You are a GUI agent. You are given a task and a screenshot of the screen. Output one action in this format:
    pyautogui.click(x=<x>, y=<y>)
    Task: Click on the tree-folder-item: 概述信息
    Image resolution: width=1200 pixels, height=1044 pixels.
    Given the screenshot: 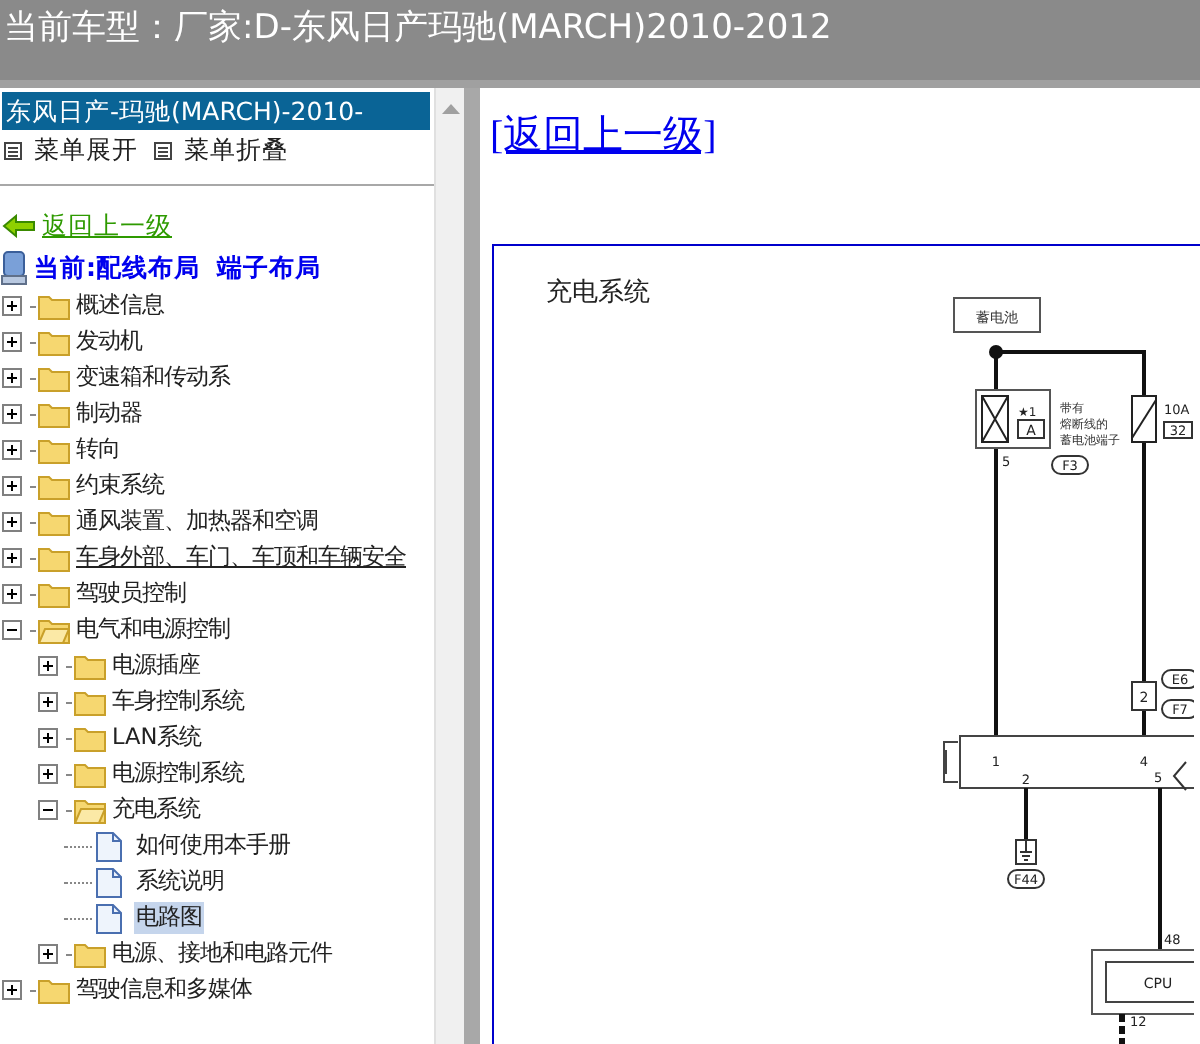 What is the action you would take?
    pyautogui.click(x=120, y=306)
    